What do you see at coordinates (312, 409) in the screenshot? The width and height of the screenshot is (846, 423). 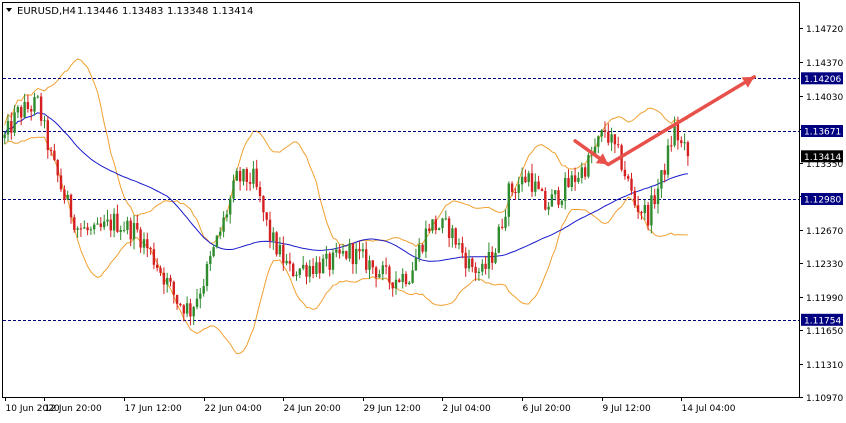 I see `time-tick-label: 24 Jun 20:00` at bounding box center [312, 409].